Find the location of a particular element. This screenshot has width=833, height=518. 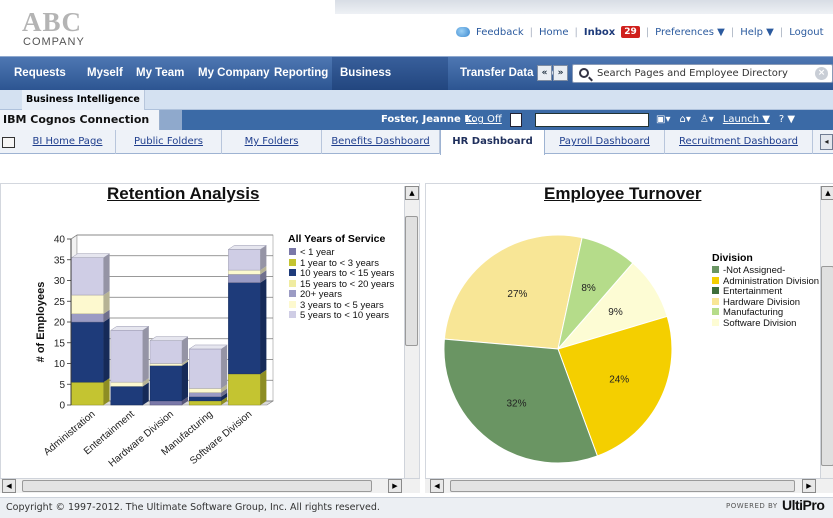

nav-reporting: Reporting is located at coordinates (301, 73).